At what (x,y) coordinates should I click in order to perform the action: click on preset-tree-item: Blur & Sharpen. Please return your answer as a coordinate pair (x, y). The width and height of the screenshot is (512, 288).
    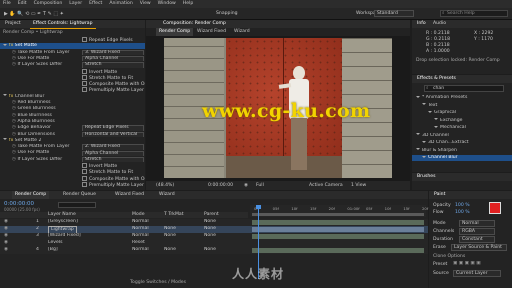
    Looking at the image, I should click on (462, 151).